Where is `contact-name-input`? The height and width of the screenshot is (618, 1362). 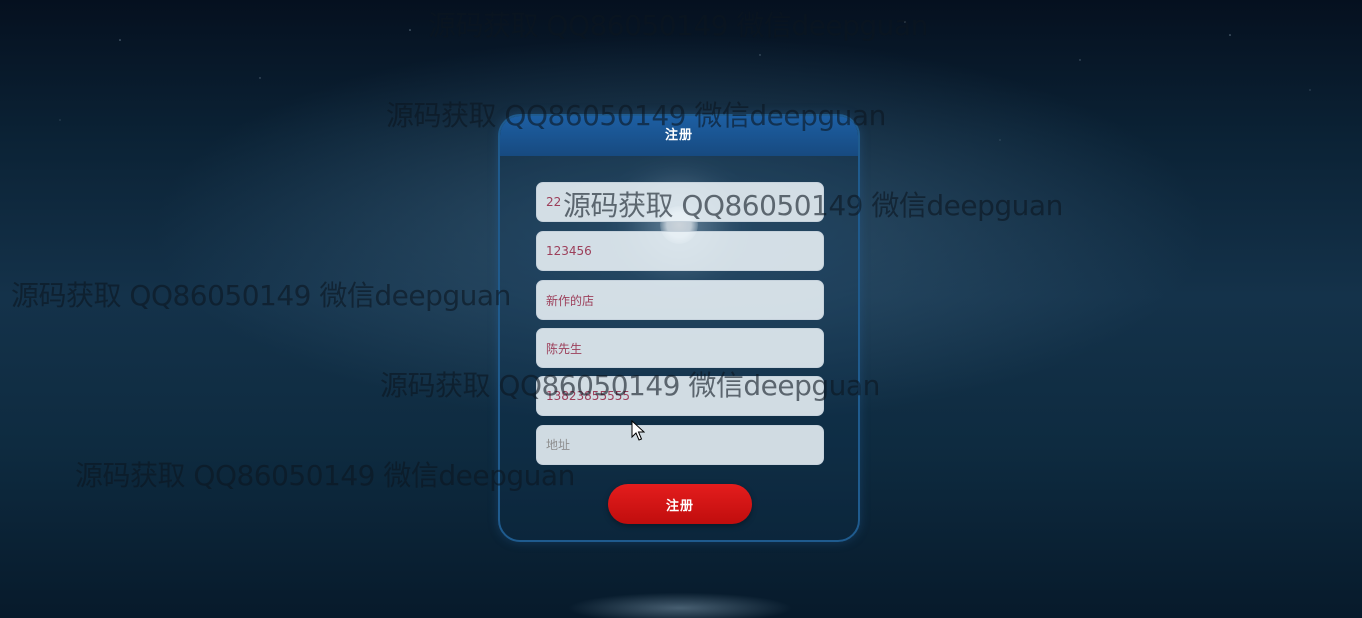
contact-name-input is located at coordinates (680, 348).